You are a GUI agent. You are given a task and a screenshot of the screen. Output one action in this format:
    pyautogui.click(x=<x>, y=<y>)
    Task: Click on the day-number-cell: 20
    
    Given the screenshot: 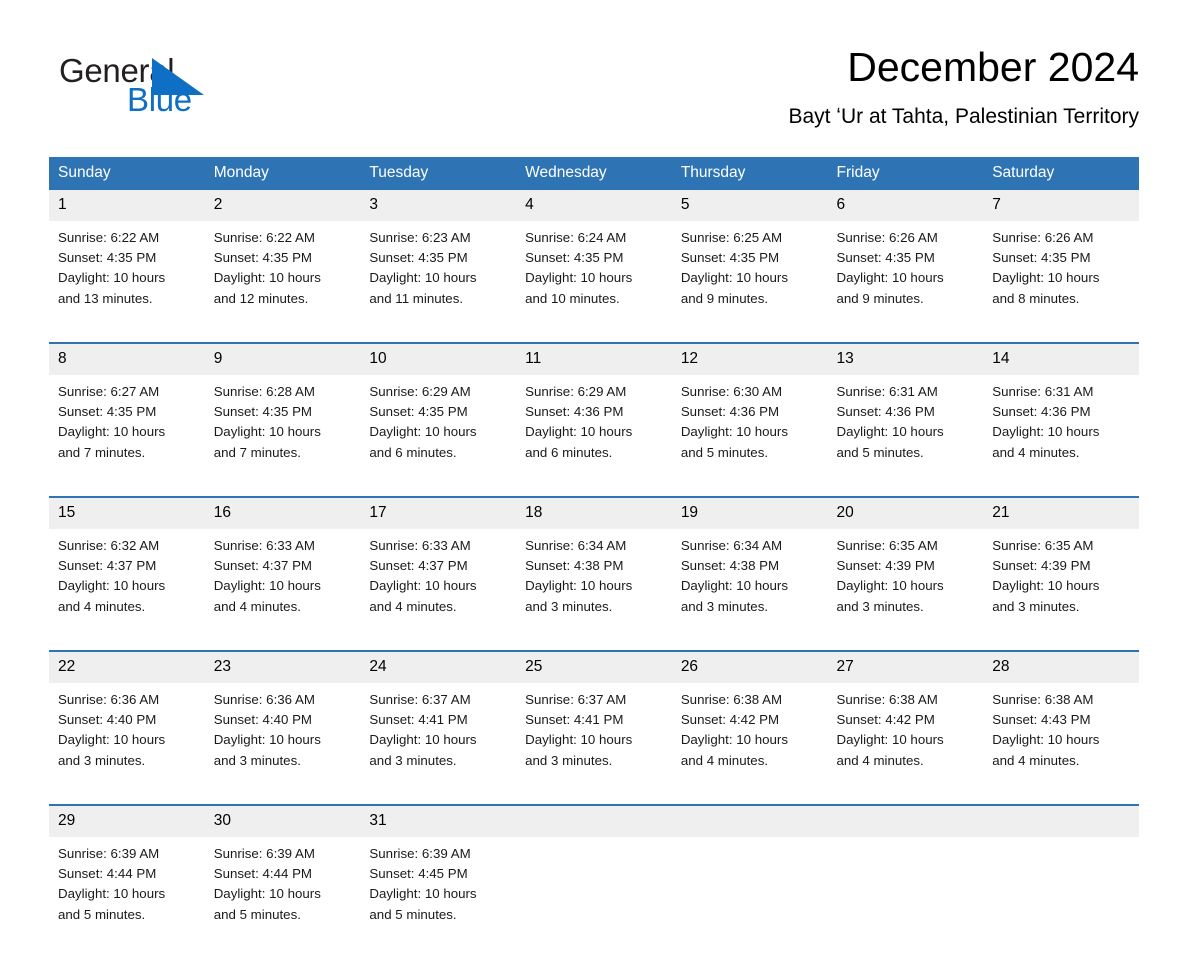 What is the action you would take?
    pyautogui.click(x=905, y=512)
    